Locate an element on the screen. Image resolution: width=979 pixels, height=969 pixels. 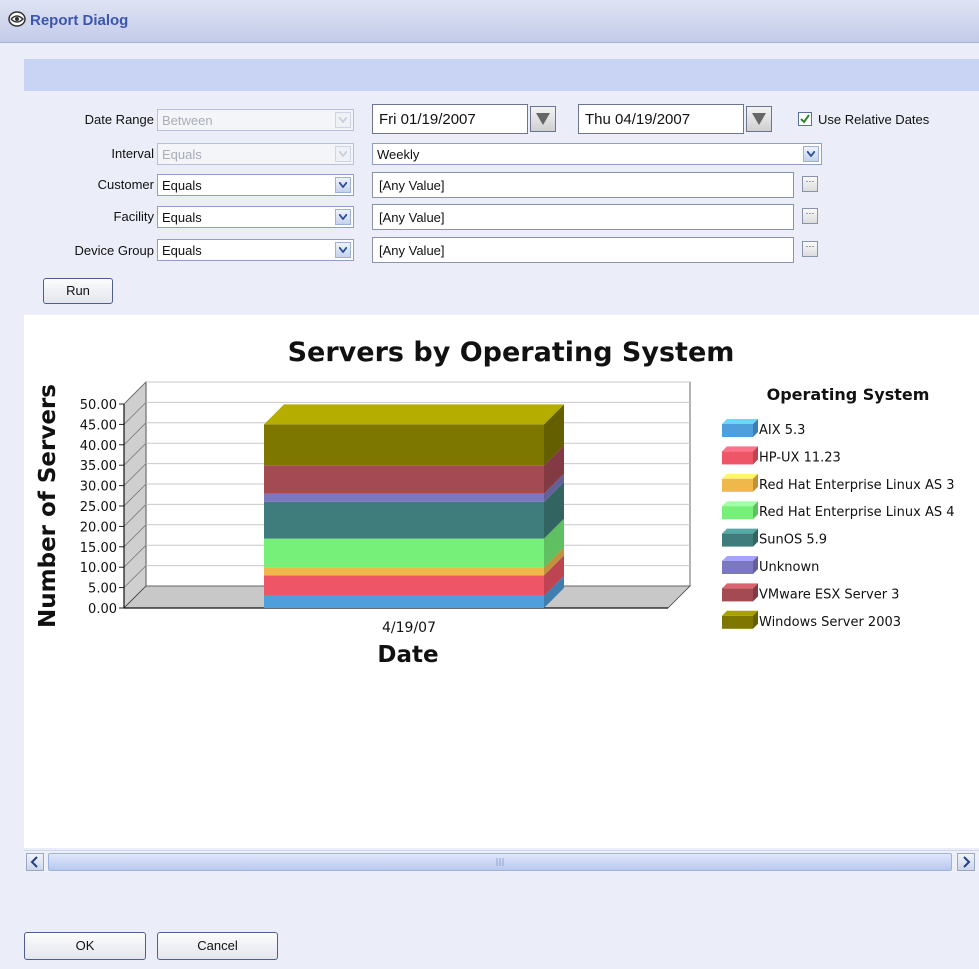
customer-label: Customer is located at coordinates (125, 184).